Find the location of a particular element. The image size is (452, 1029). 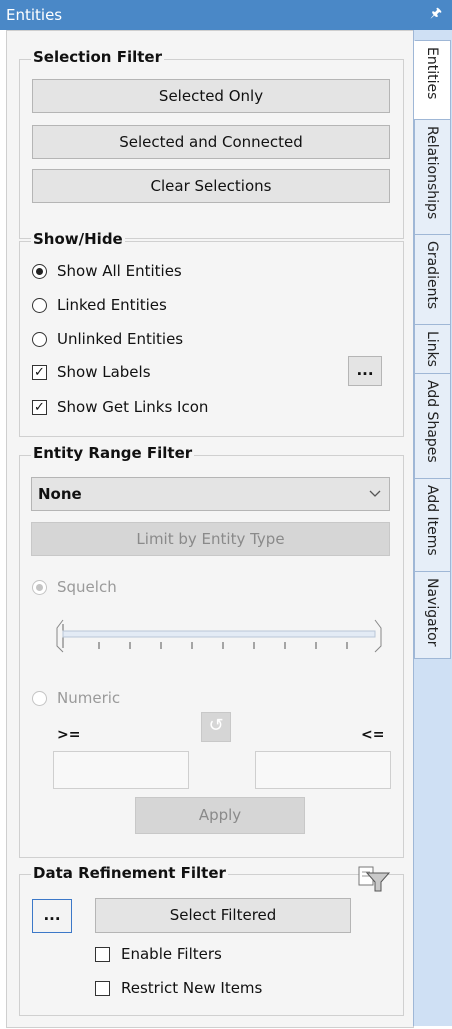

squelch-label: Squelch is located at coordinates (87, 587).